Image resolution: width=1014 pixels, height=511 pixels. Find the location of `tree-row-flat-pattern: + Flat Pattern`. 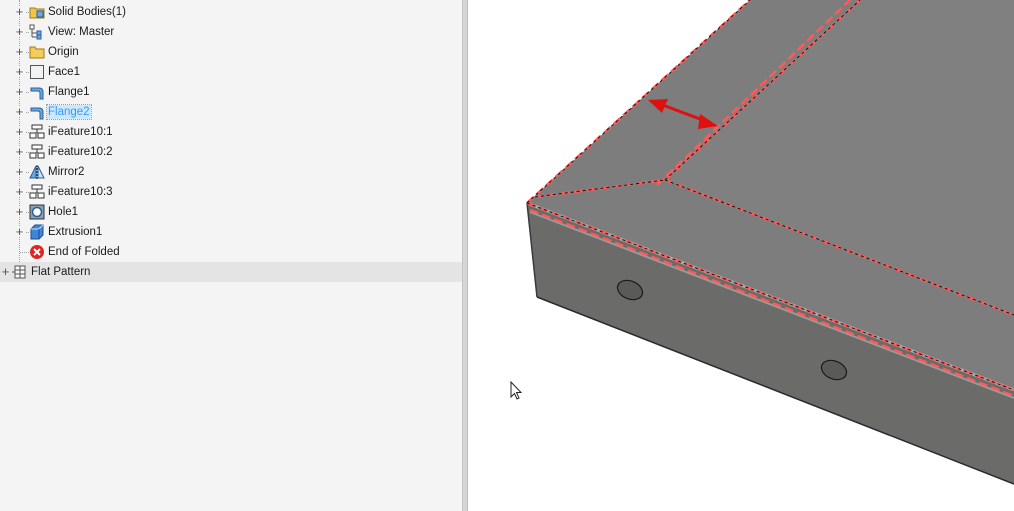

tree-row-flat-pattern: + Flat Pattern is located at coordinates (231, 272).